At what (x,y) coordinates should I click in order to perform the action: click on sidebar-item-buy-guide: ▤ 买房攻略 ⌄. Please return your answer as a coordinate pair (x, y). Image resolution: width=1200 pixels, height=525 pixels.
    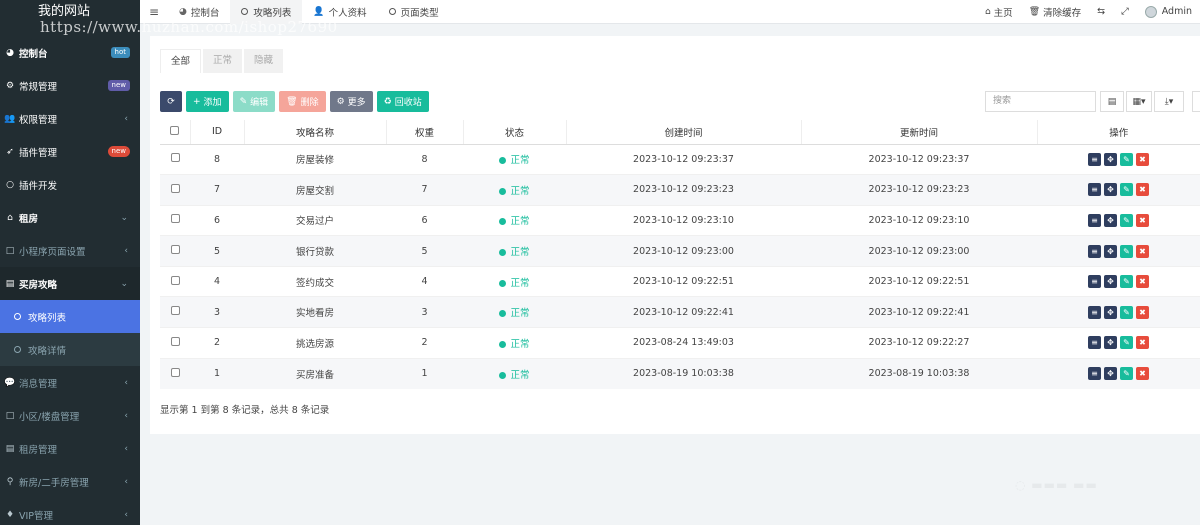
    Looking at the image, I should click on (70, 283).